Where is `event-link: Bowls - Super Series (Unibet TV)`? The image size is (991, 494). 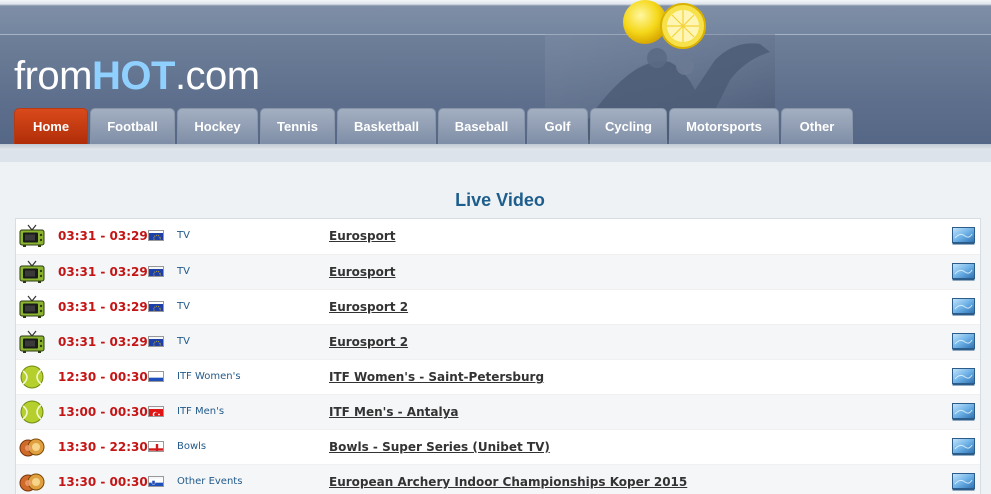
event-link: Bowls - Super Series (Unibet TV) is located at coordinates (439, 447).